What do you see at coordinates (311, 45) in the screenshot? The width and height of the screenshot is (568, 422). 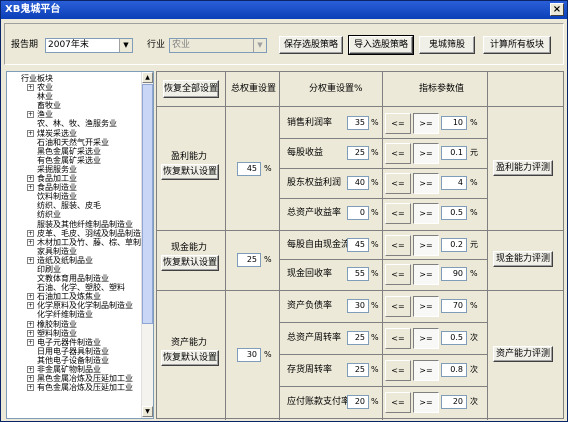 I see `save-strategy-button: 保存选股策略` at bounding box center [311, 45].